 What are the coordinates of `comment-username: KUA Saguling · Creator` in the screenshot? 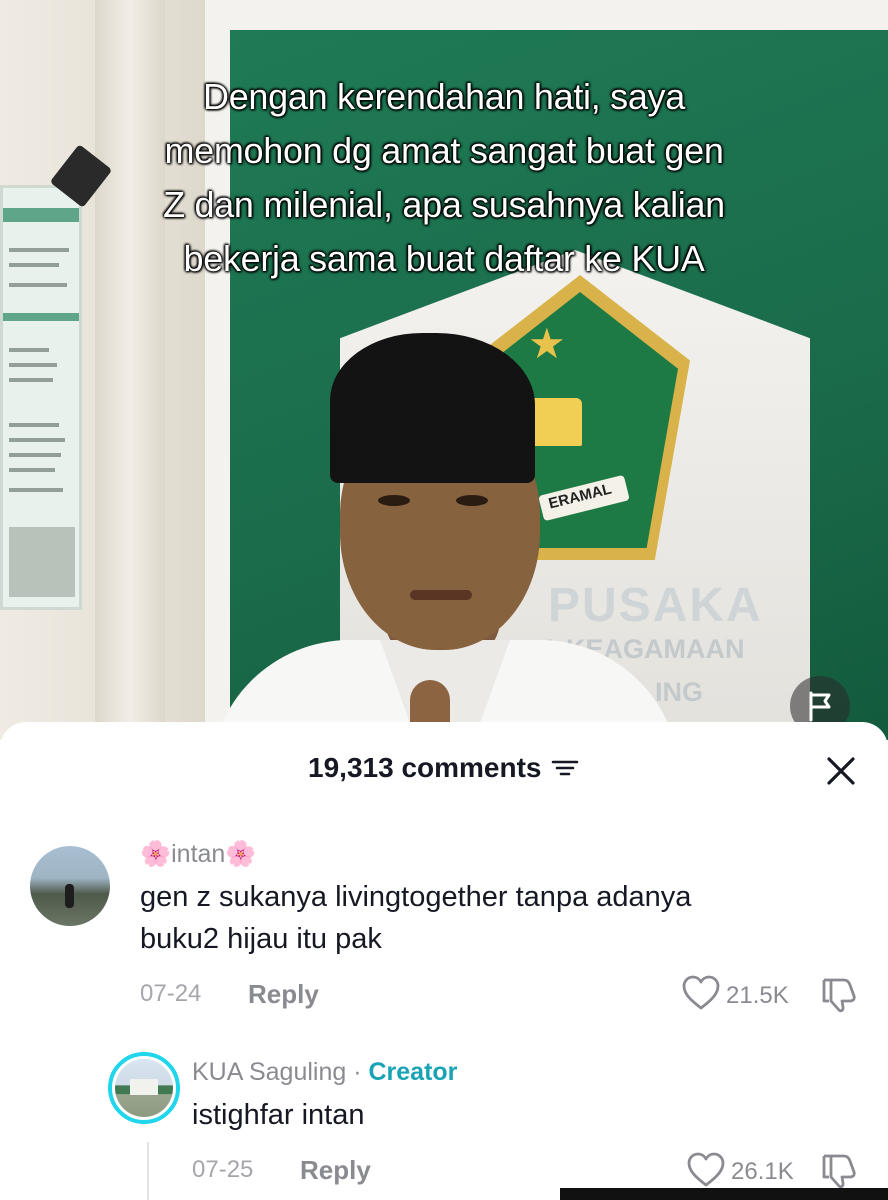 It's located at (324, 1072).